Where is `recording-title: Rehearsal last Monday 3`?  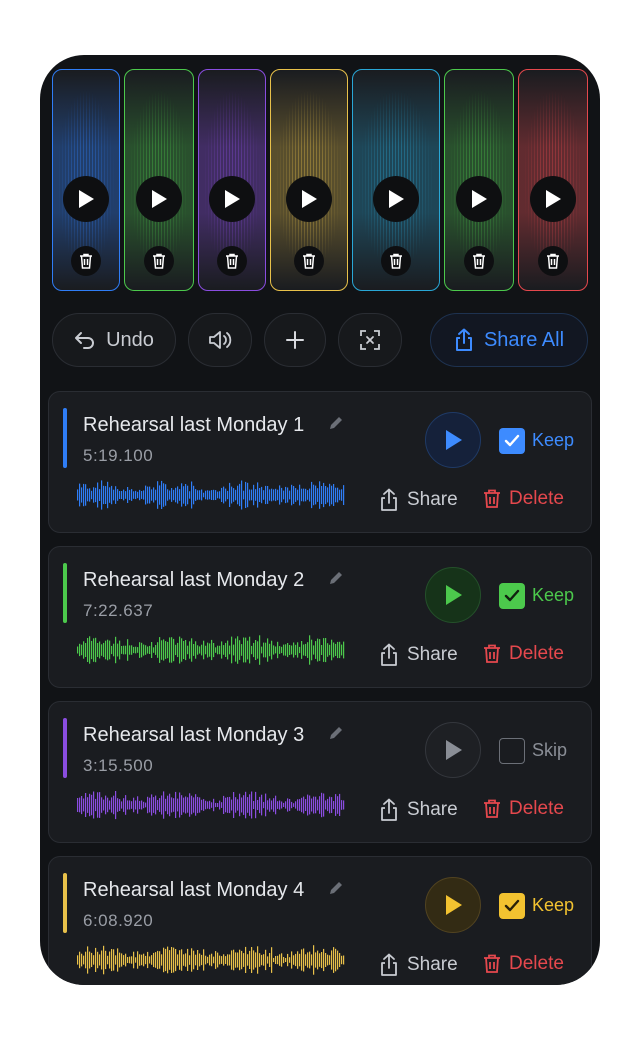
recording-title: Rehearsal last Monday 3 is located at coordinates (194, 735).